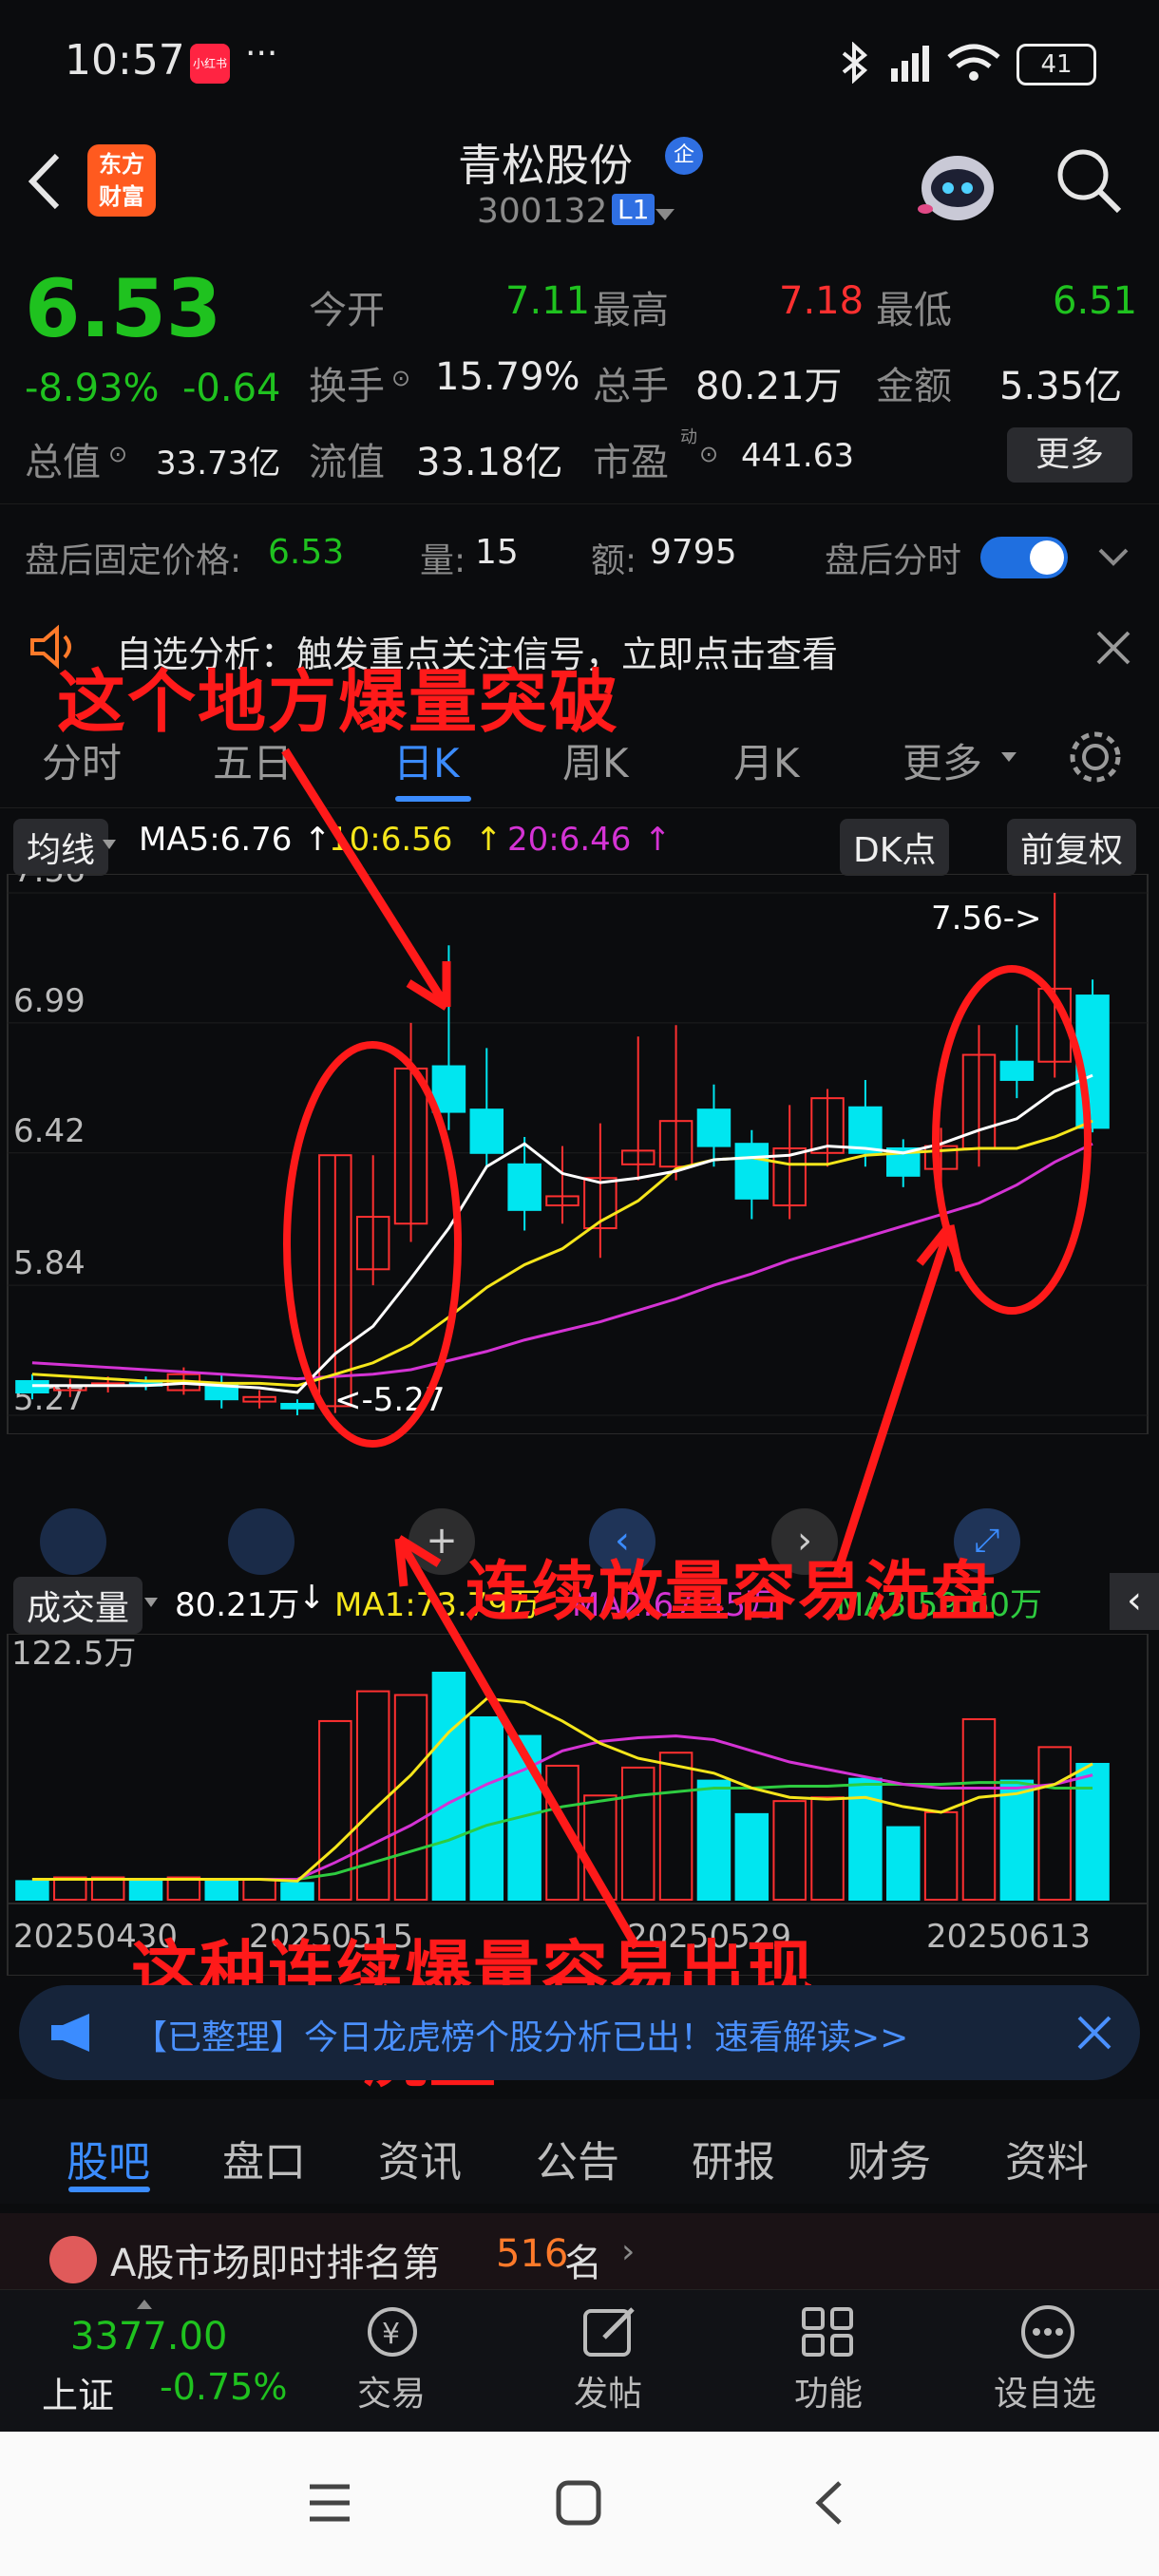 The width and height of the screenshot is (1159, 2576). I want to click on market-rank-row: A股市场即时排名第 516 名 ›, so click(579, 2256).